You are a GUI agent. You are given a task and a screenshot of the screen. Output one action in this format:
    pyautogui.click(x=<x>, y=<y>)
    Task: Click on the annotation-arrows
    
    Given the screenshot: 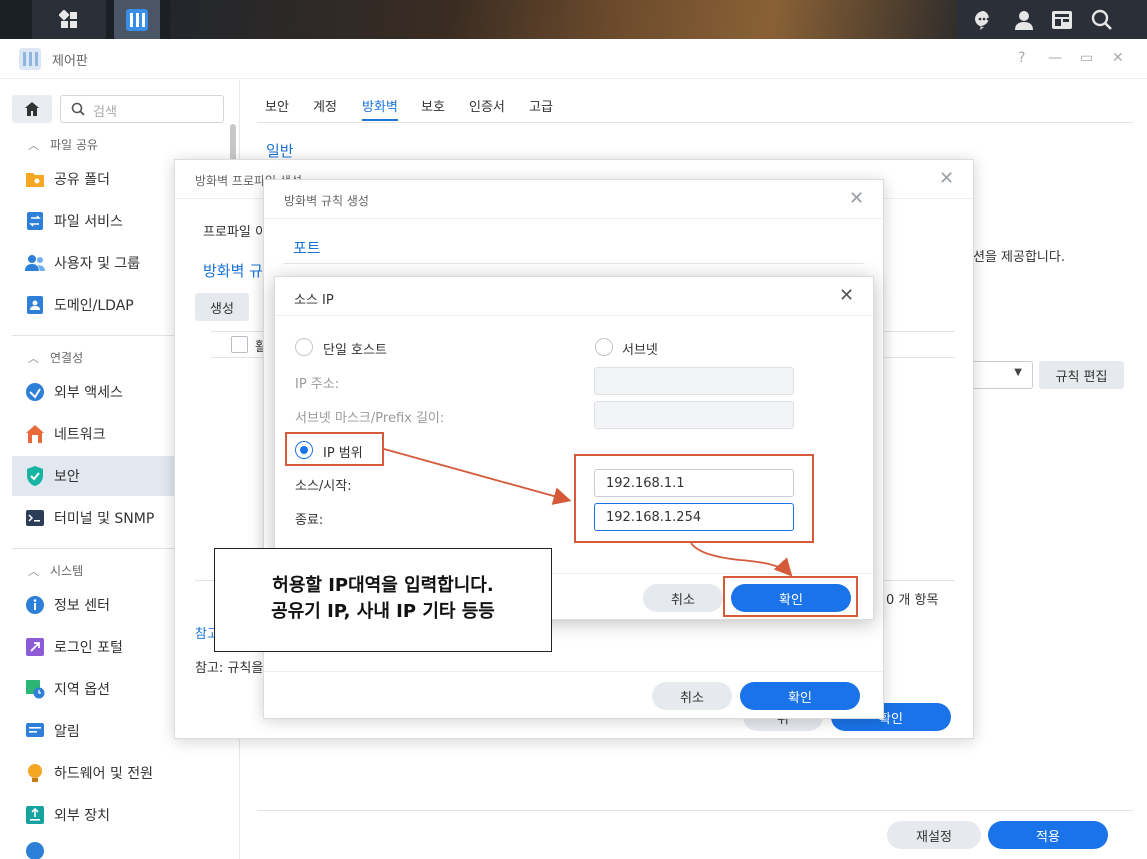 What is the action you would take?
    pyautogui.click(x=588, y=512)
    